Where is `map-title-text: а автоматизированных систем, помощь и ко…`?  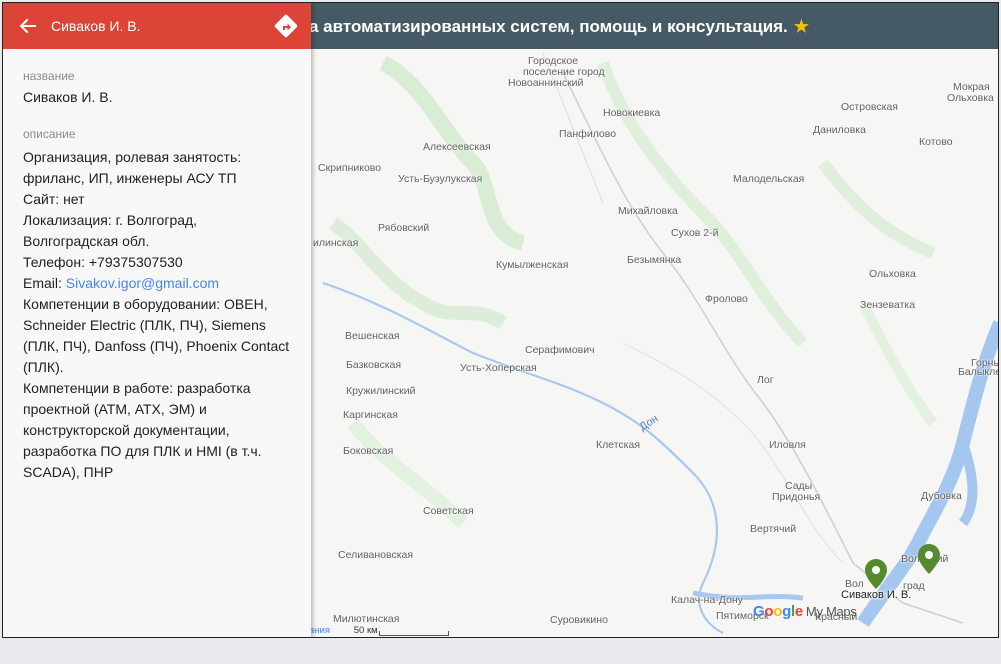
map-title-text: а автоматизированных систем, помощь и ко… is located at coordinates (548, 26).